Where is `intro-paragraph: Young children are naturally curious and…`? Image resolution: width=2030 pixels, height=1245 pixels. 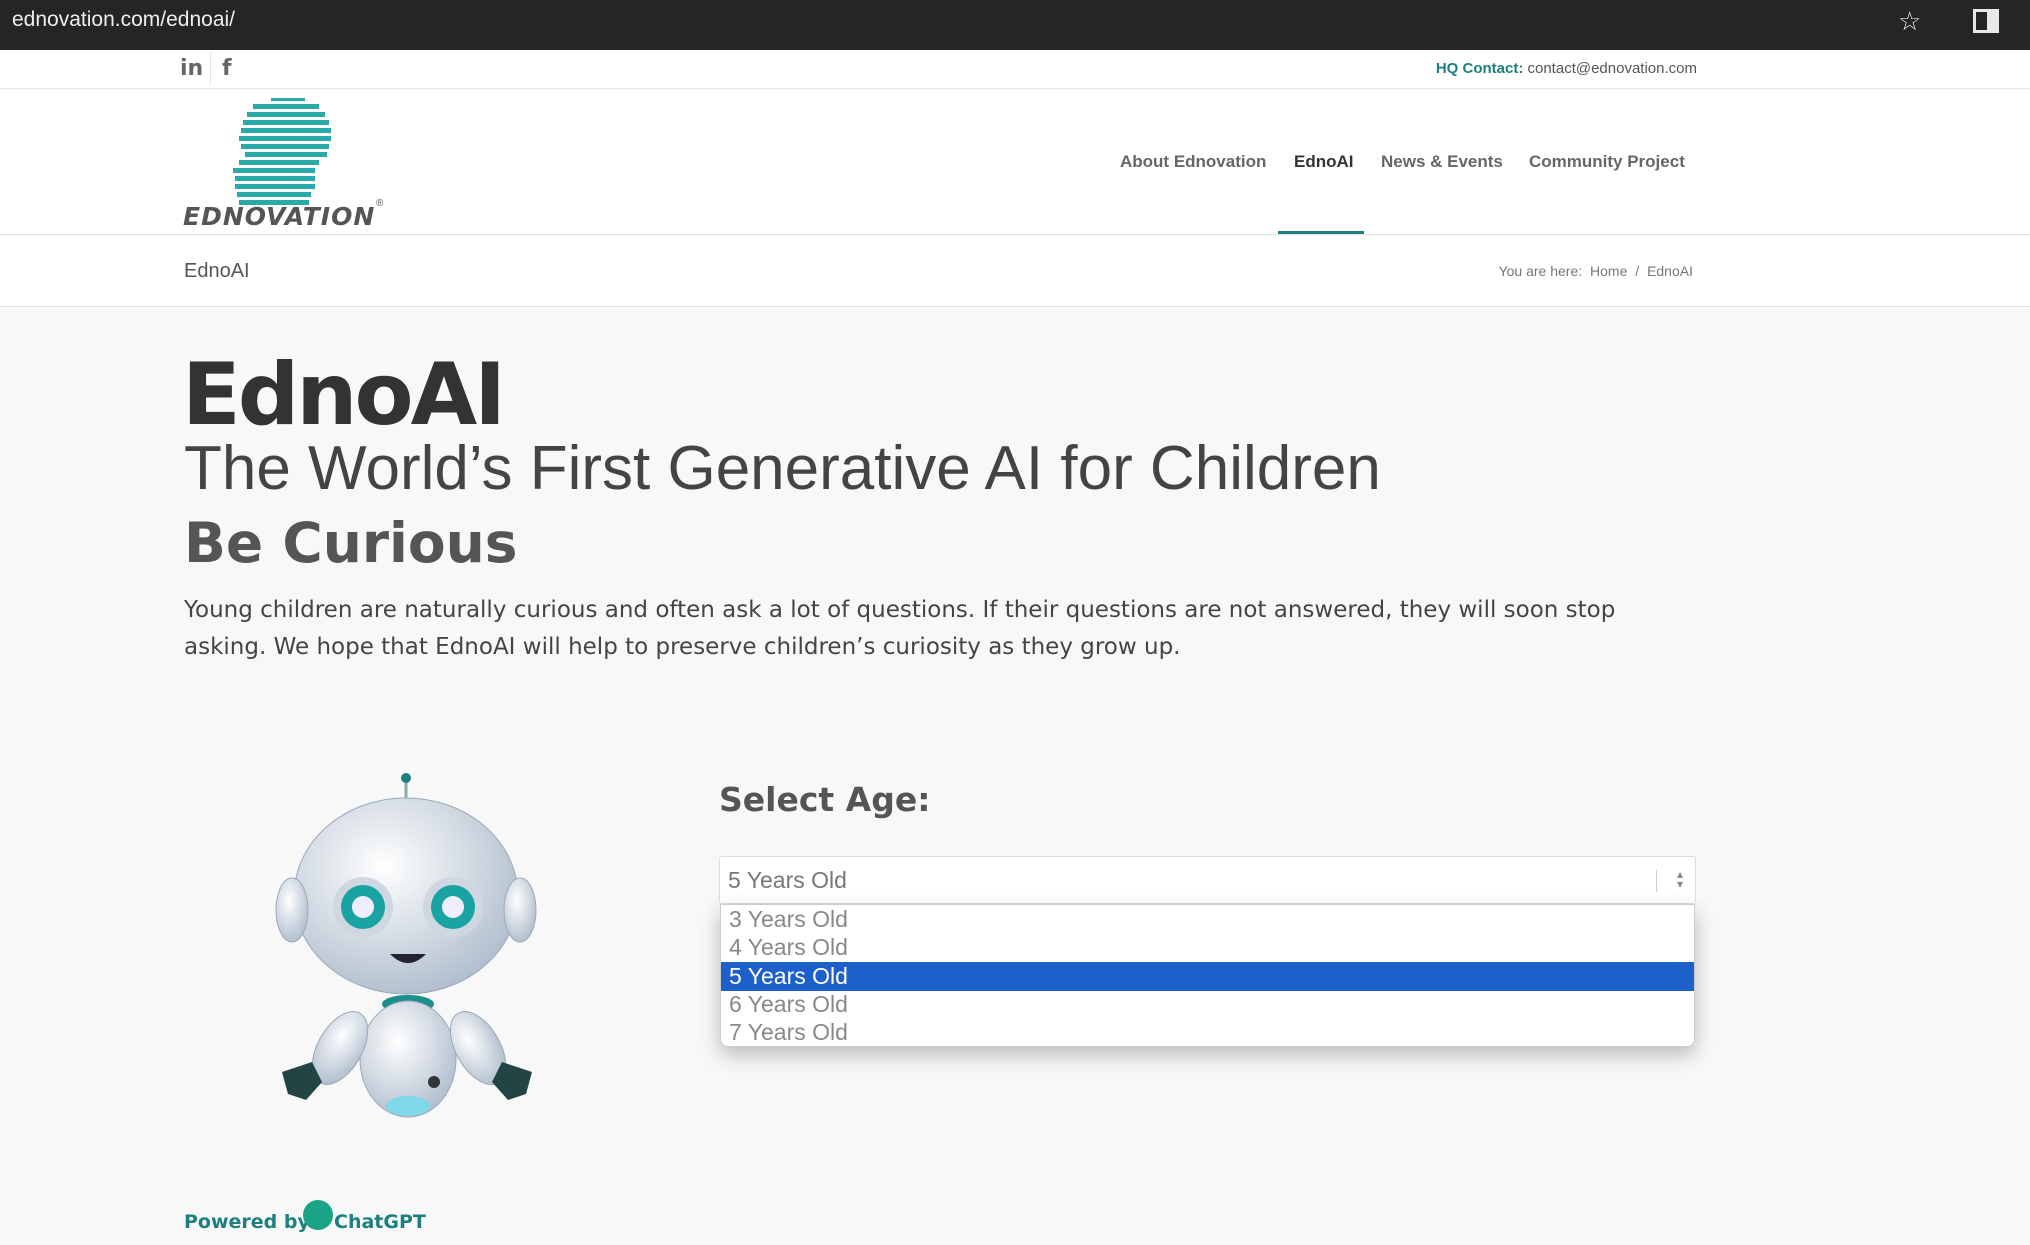
intro-paragraph: Young children are naturally curious and… is located at coordinates (900, 628).